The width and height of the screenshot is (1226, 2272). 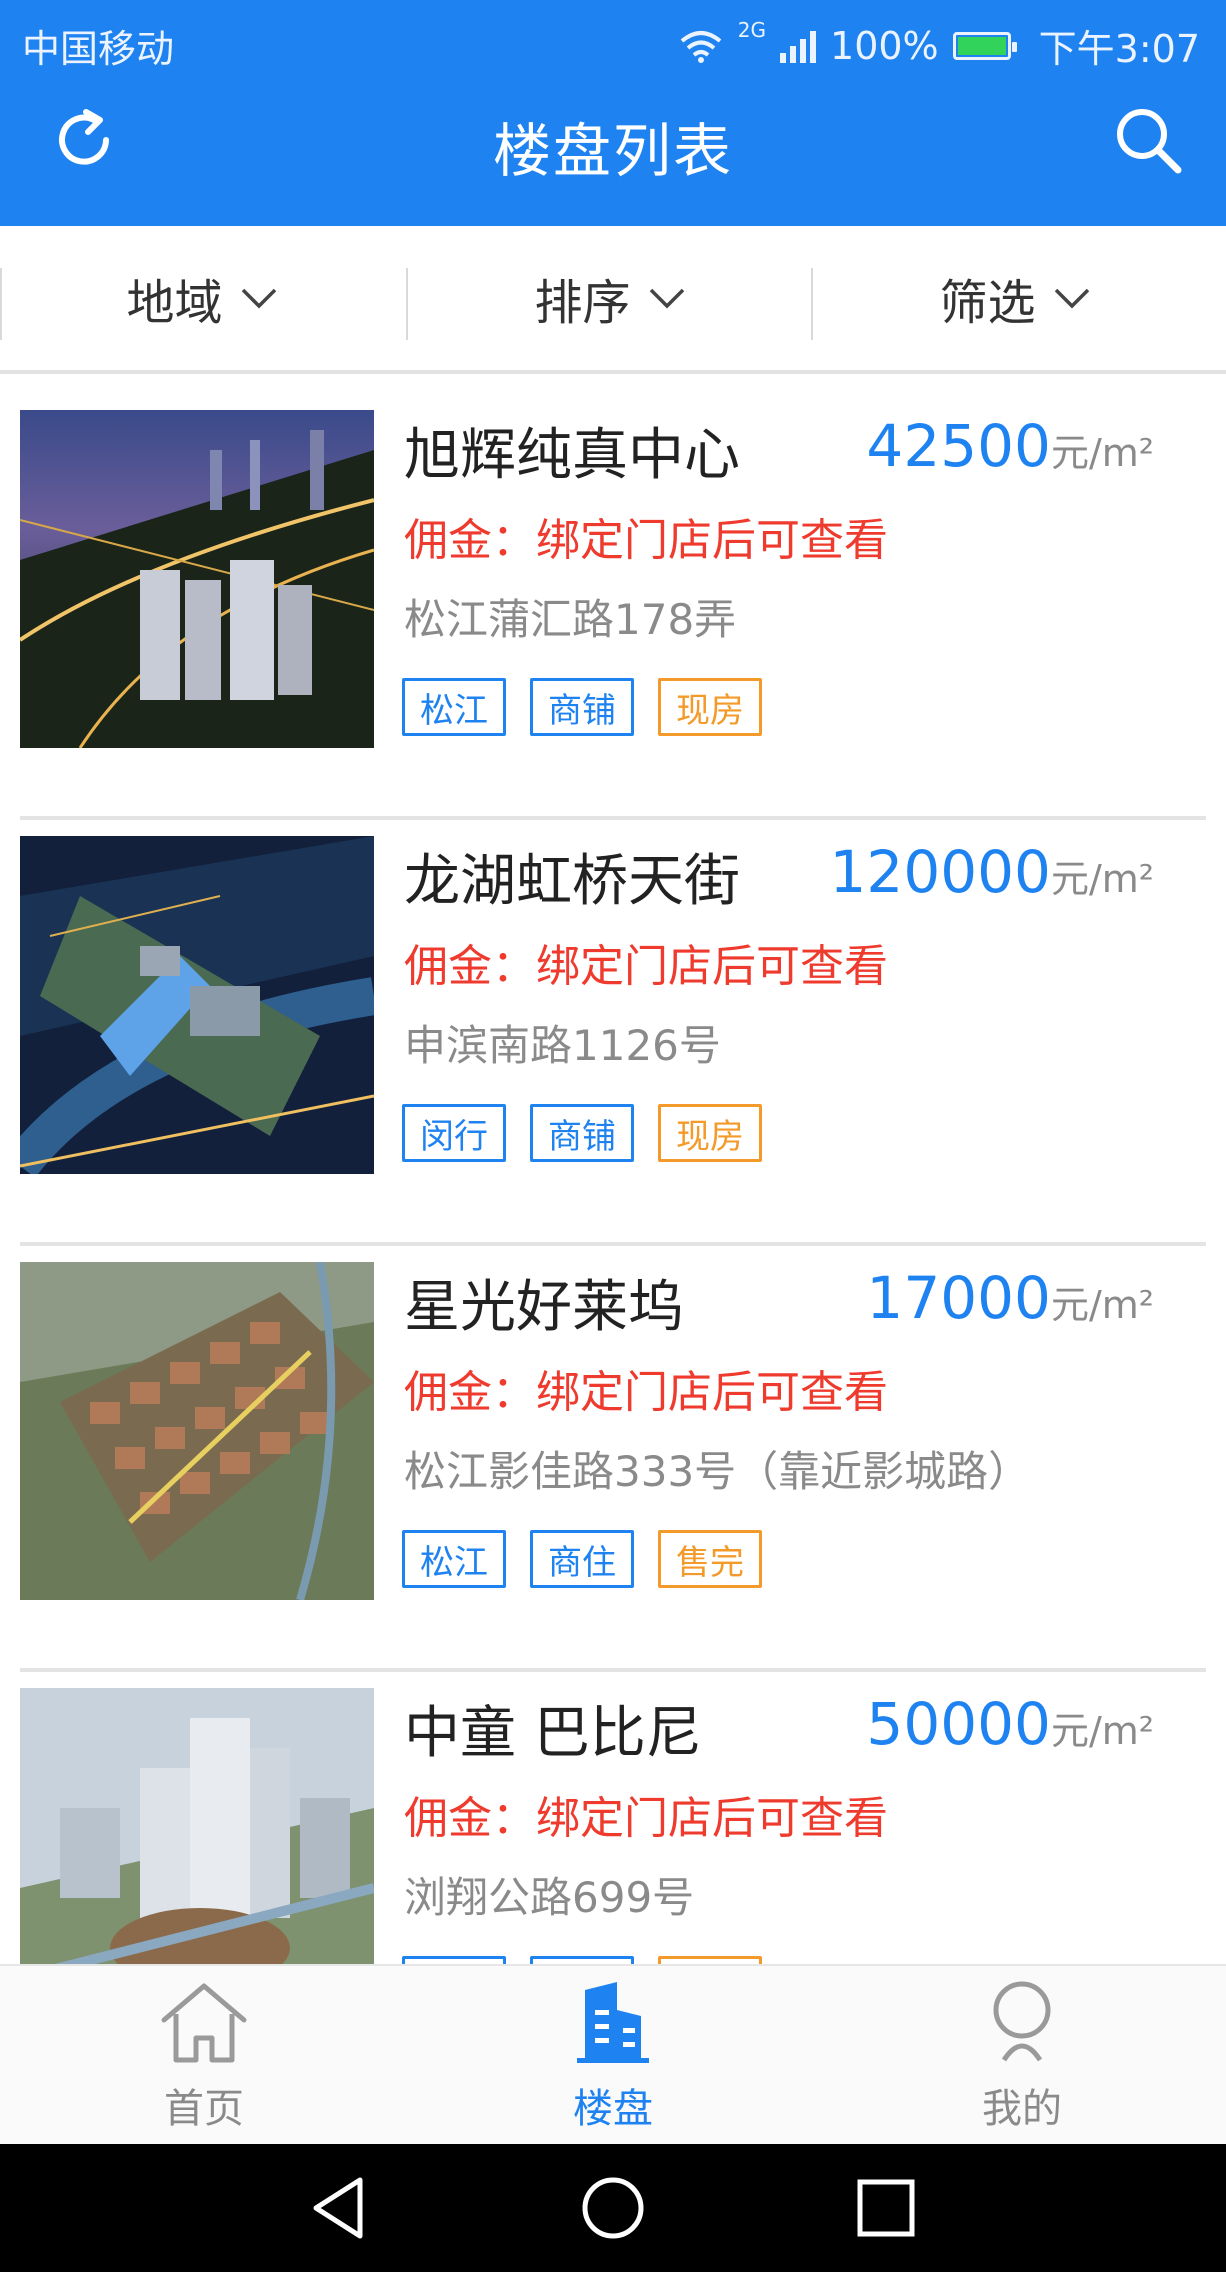 I want to click on tag-district, so click(x=454, y=1960).